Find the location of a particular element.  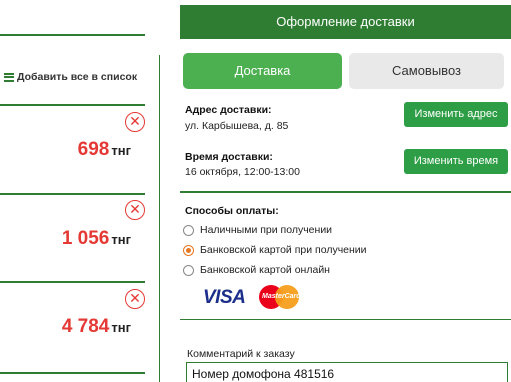

price-value: 4 784 is located at coordinates (85, 326).